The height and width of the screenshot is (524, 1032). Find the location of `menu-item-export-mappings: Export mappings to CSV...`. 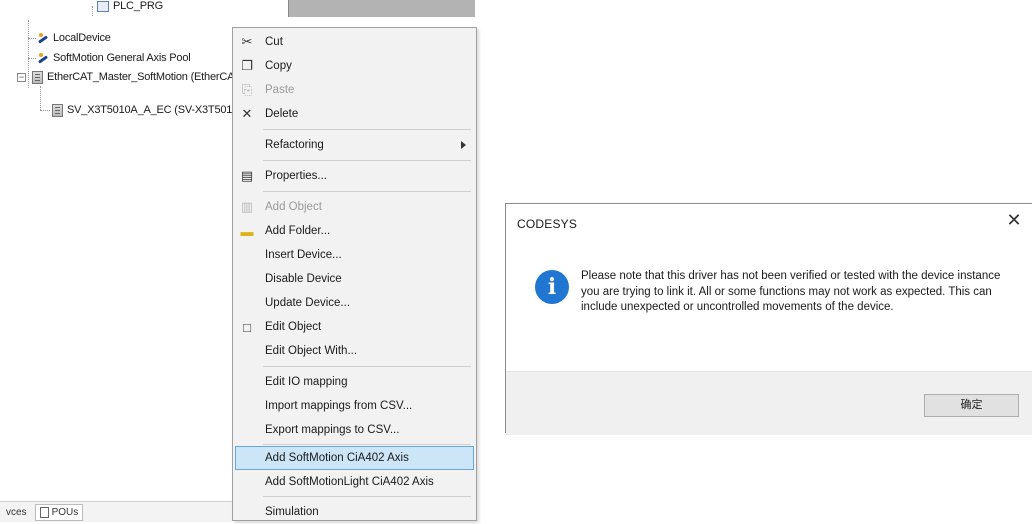

menu-item-export-mappings: Export mappings to CSV... is located at coordinates (354, 430).